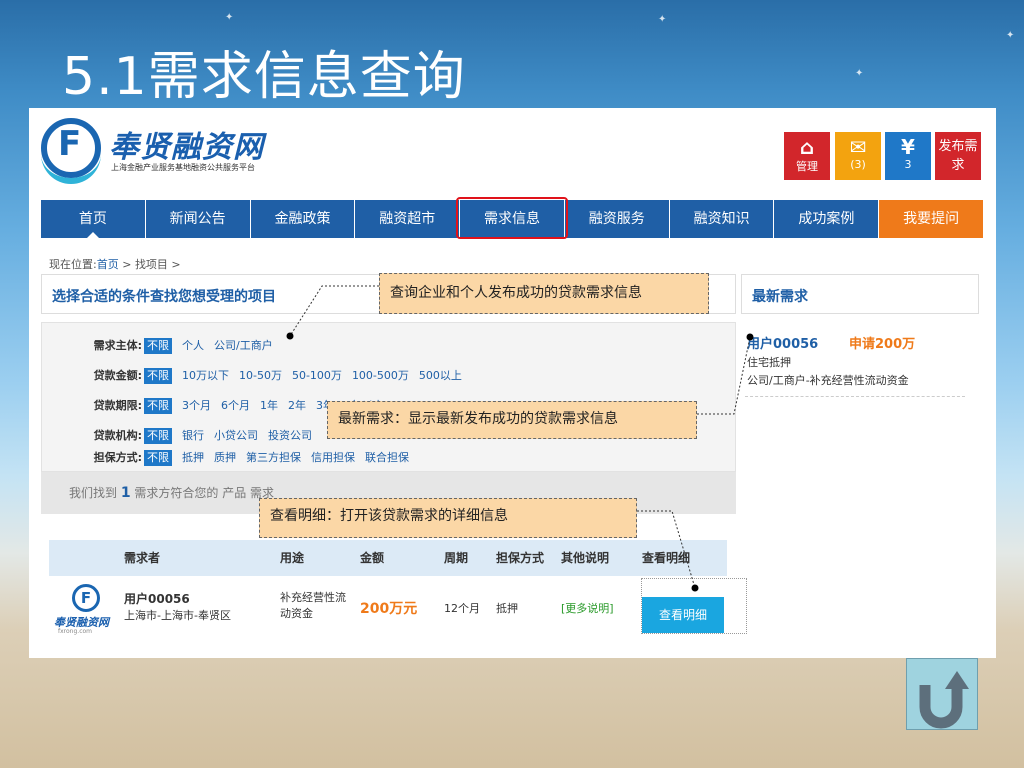 This screenshot has width=1024, height=768. I want to click on nav-cases: 成功案例, so click(827, 219).